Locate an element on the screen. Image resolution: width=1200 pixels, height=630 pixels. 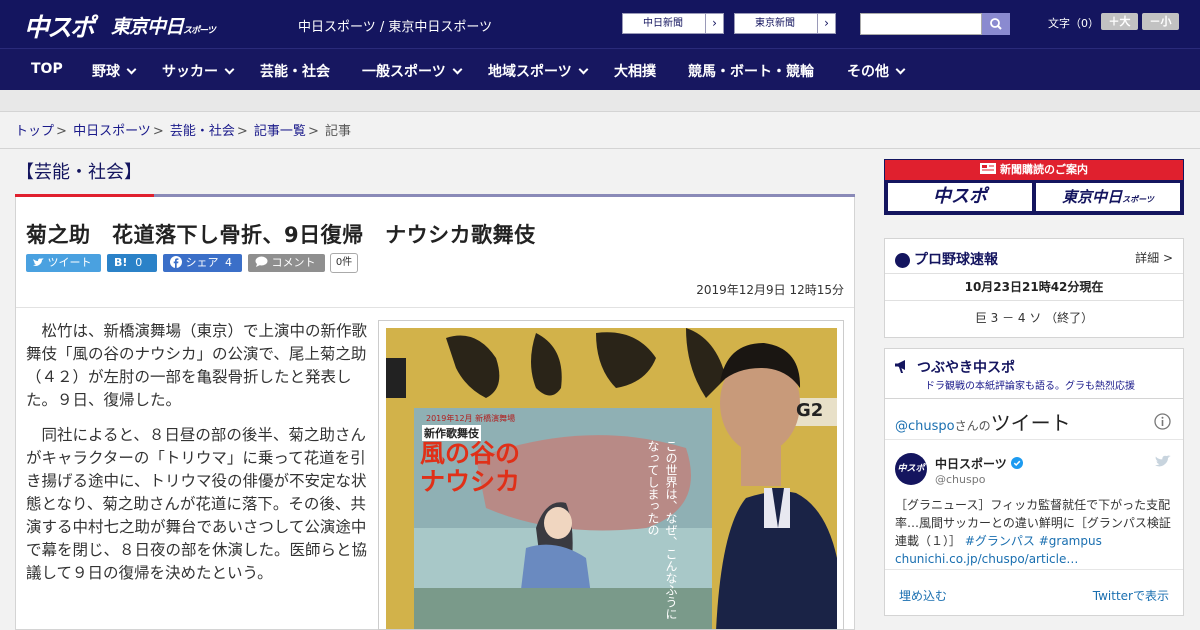
timeline-handle-suffix: さんの is located at coordinates (972, 426).